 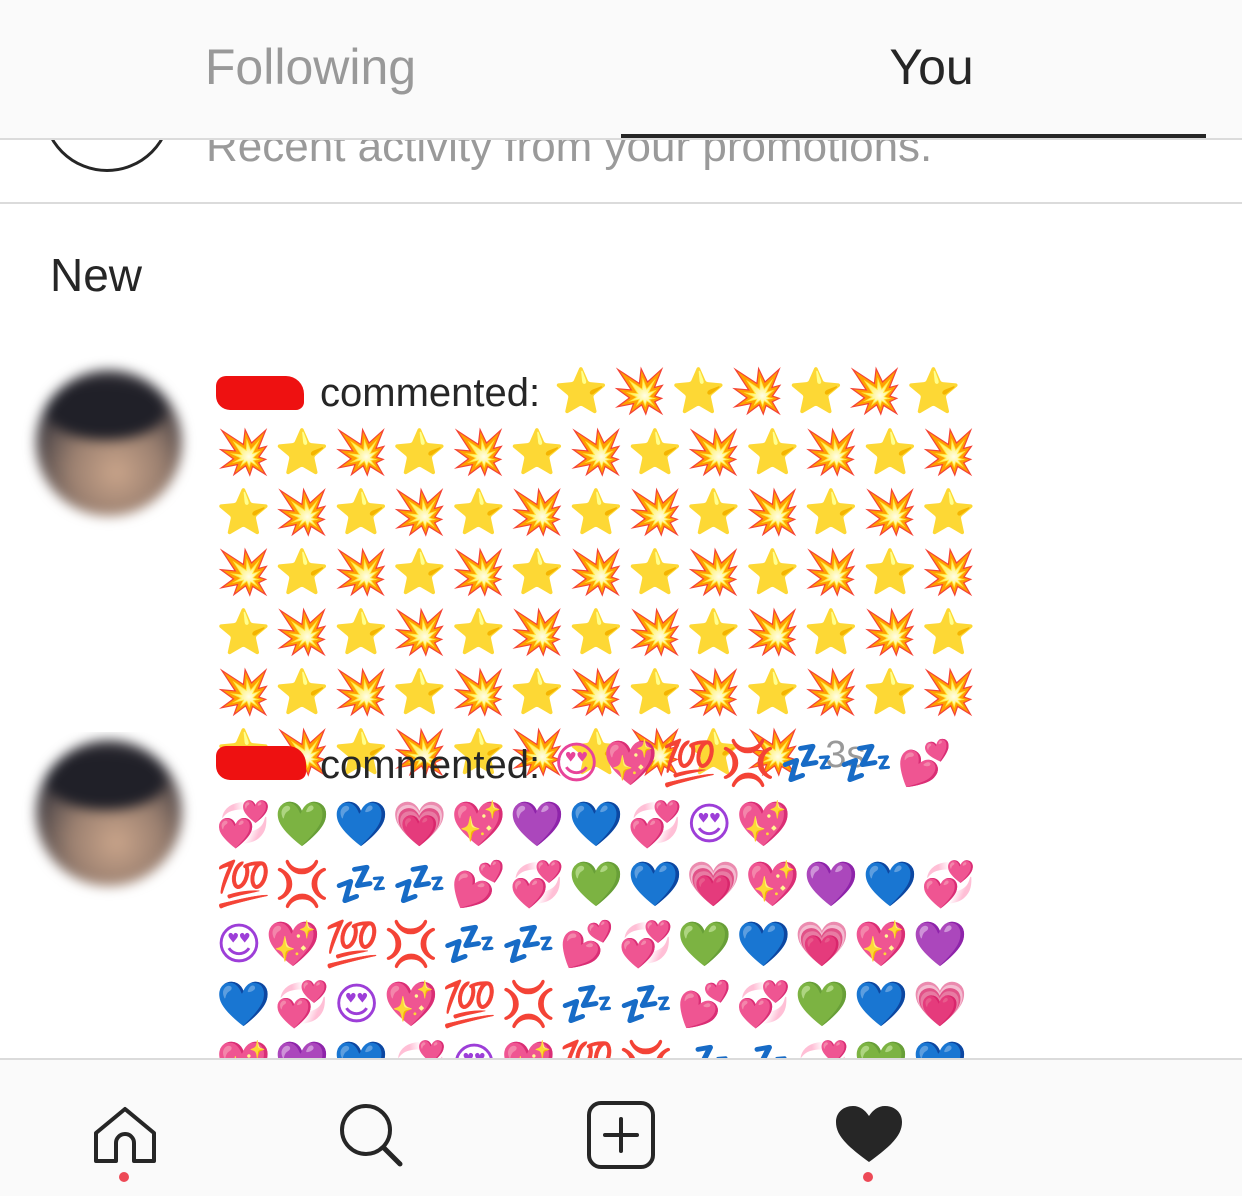 I want to click on nav-search-button, so click(x=371, y=1135).